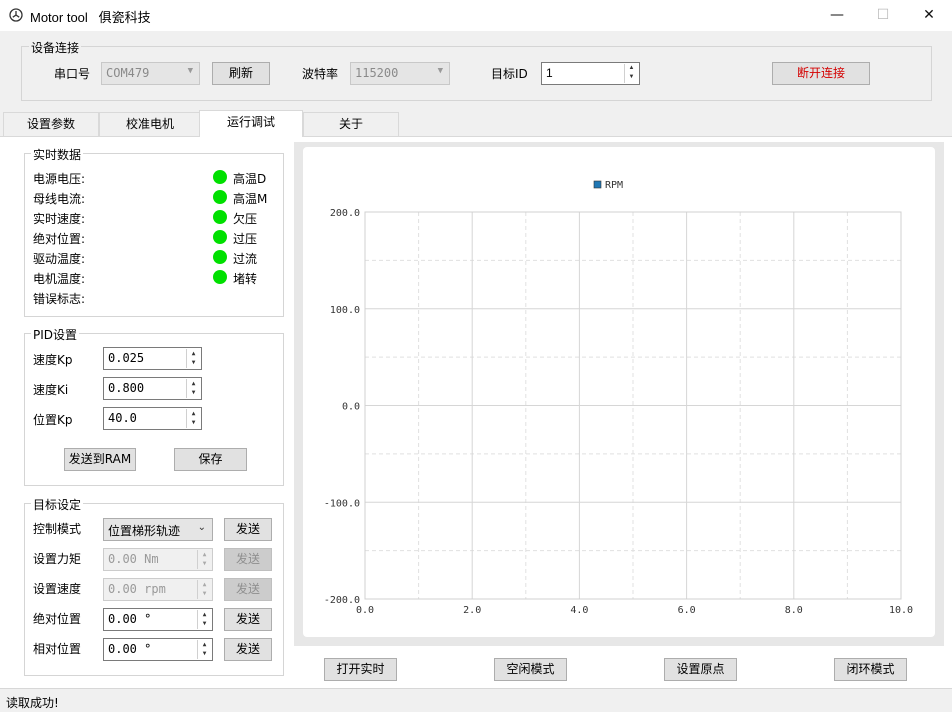 The image size is (952, 712). Describe the element at coordinates (59, 219) in the screenshot. I see `speed-label: 实时速度:` at that location.